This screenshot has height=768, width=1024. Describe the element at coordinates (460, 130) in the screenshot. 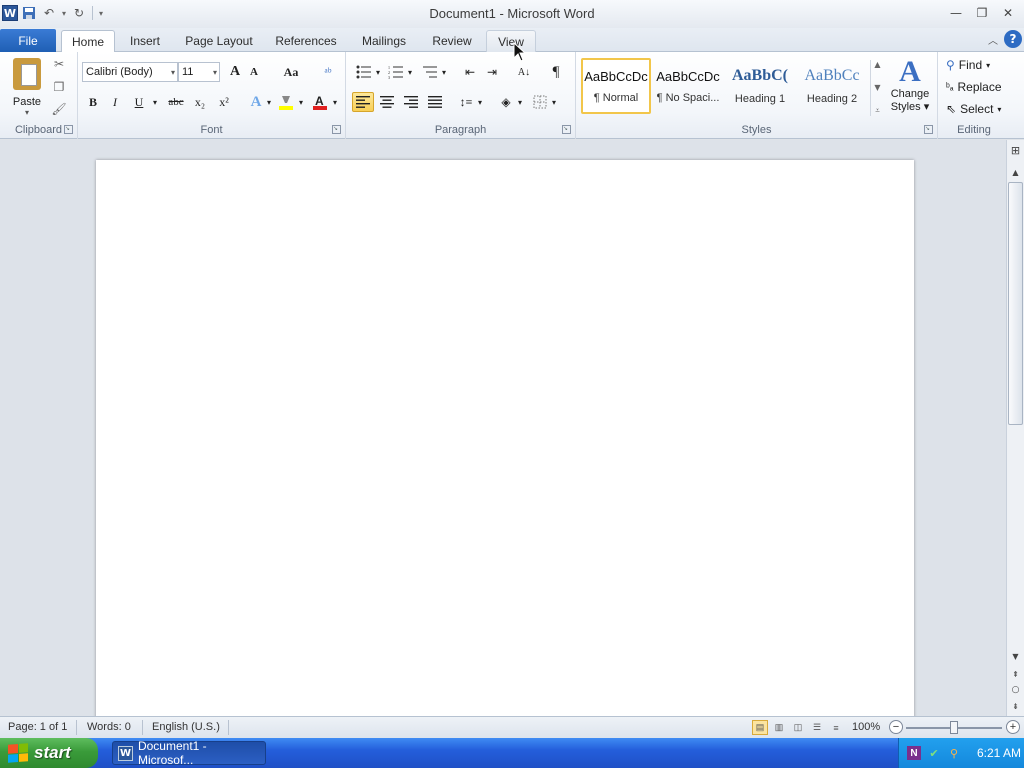

I see `paragraph-group-label: Paragraph` at that location.